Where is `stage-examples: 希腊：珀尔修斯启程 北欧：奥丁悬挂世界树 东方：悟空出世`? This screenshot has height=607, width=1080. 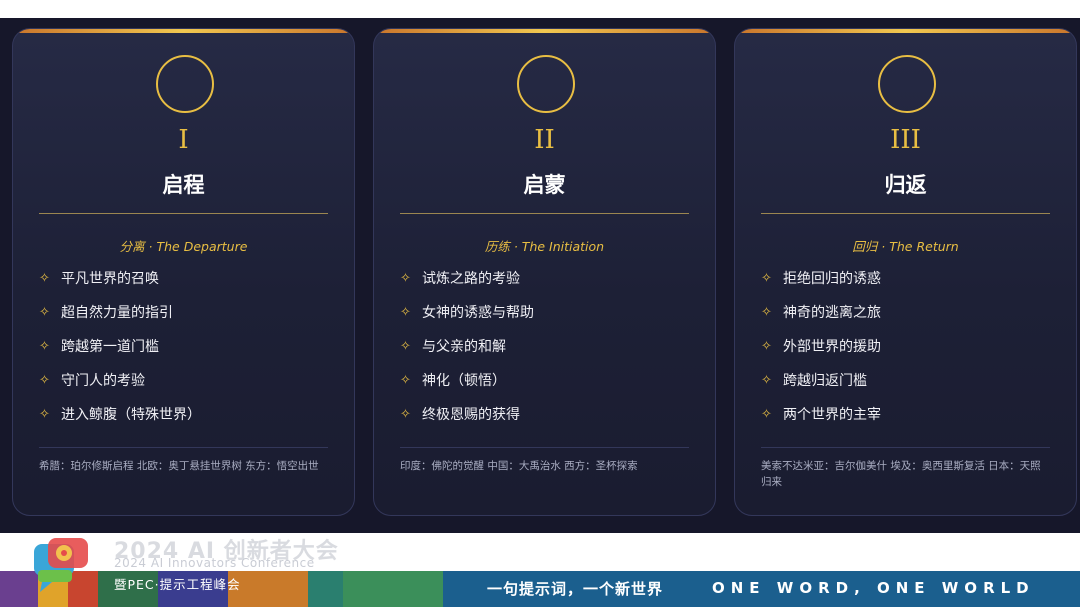
stage-examples: 希腊：珀尔修斯启程 北欧：奥丁悬挂世界树 东方：悟空出世 is located at coordinates (179, 466).